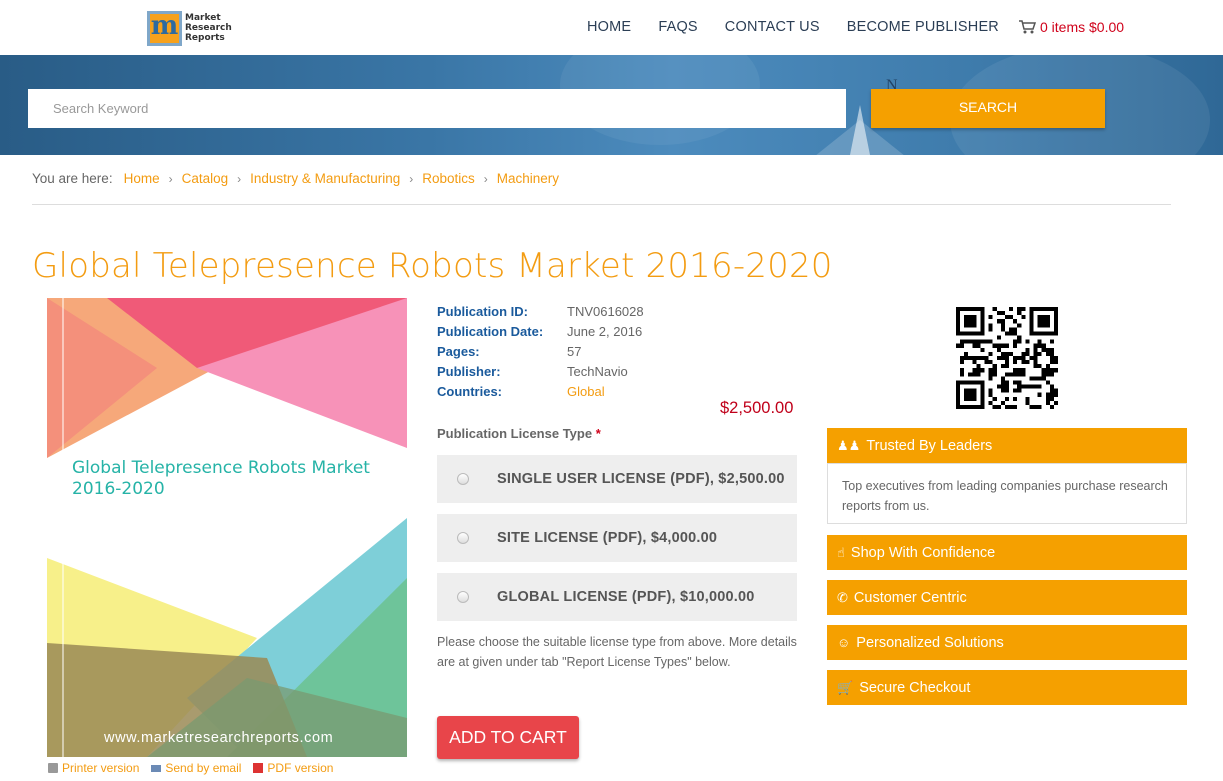 This screenshot has height=781, width=1223. I want to click on price: $2,500.00, so click(757, 408).